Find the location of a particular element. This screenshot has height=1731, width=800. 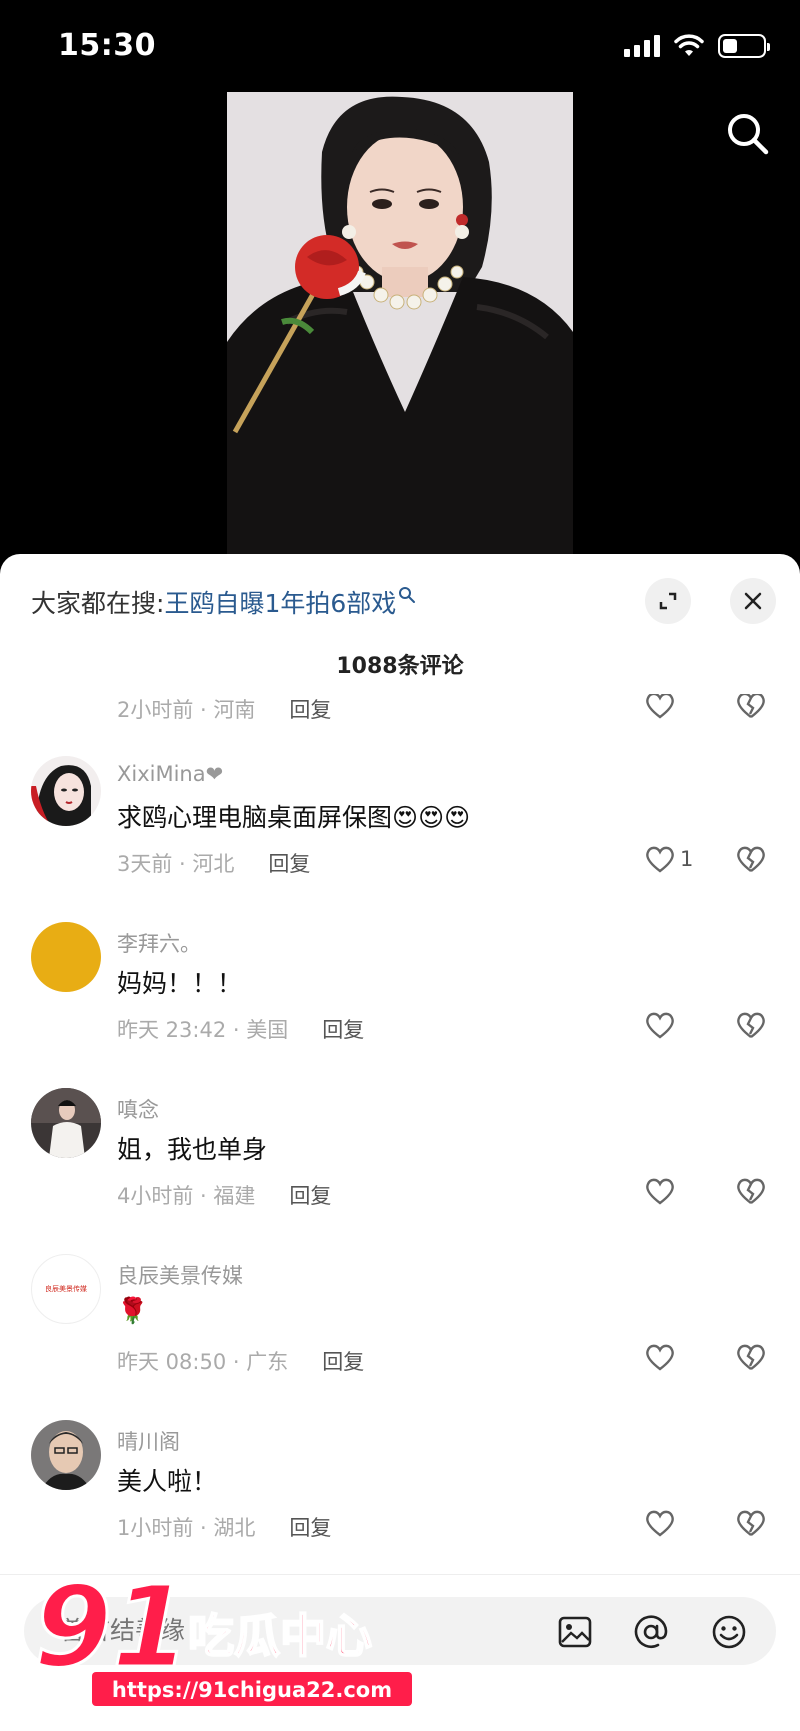

comment-count: 1088条评论 is located at coordinates (400, 666).